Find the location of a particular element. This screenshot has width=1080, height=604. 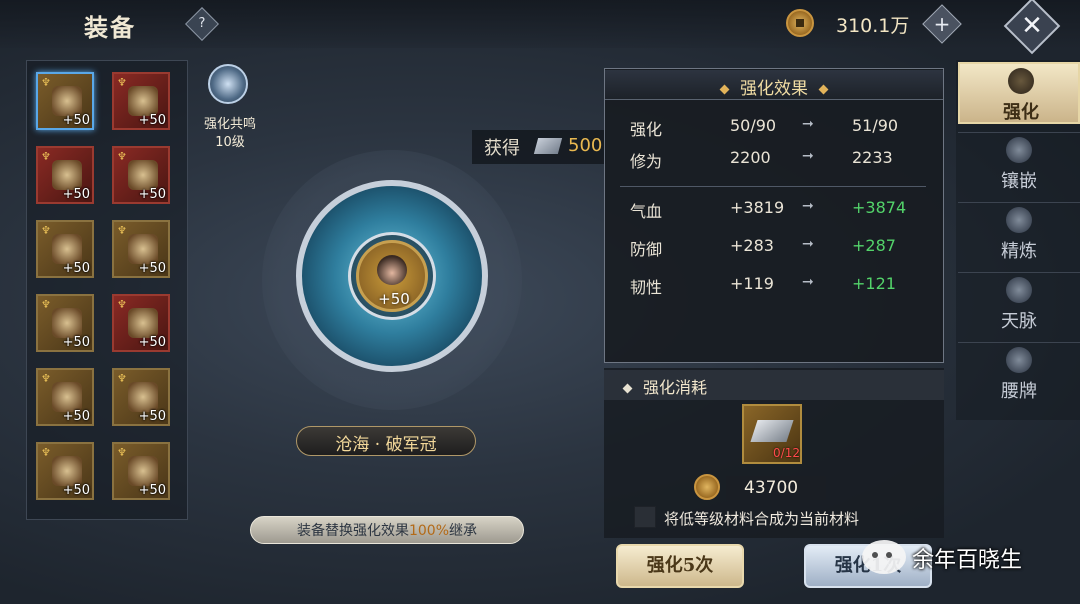

tab-1: 镶嵌 is located at coordinates (1019, 163).